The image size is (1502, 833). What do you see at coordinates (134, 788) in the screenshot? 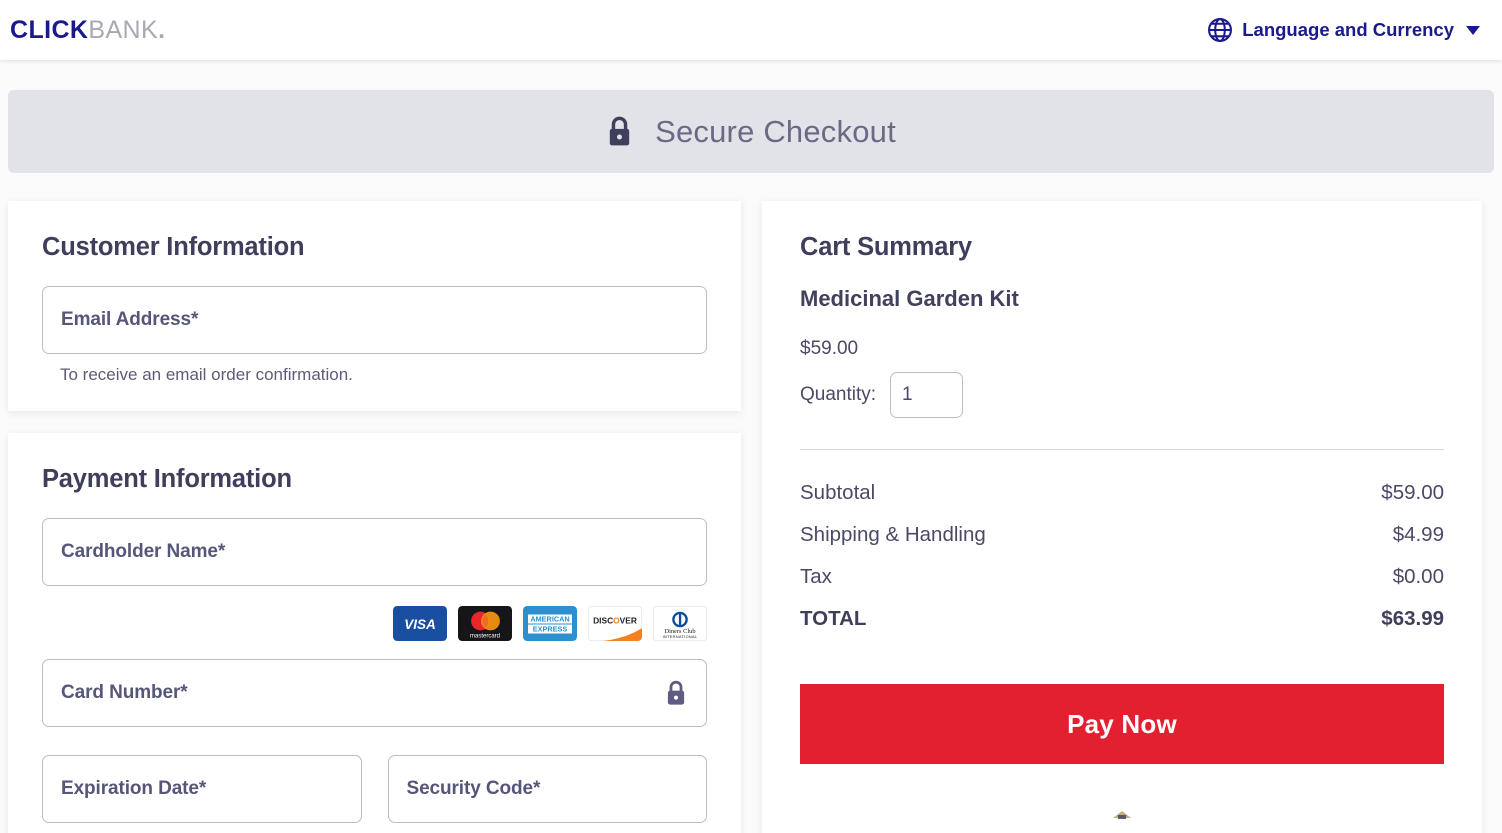
I see `expiration-date-label: Expiration Date*` at bounding box center [134, 788].